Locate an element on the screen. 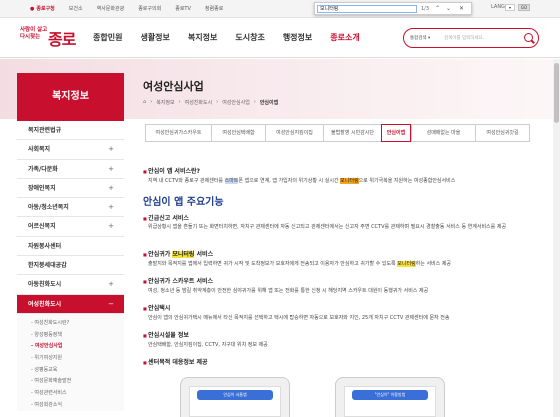  phone-image: "안심이" 이용방법 is located at coordinates (390, 397).